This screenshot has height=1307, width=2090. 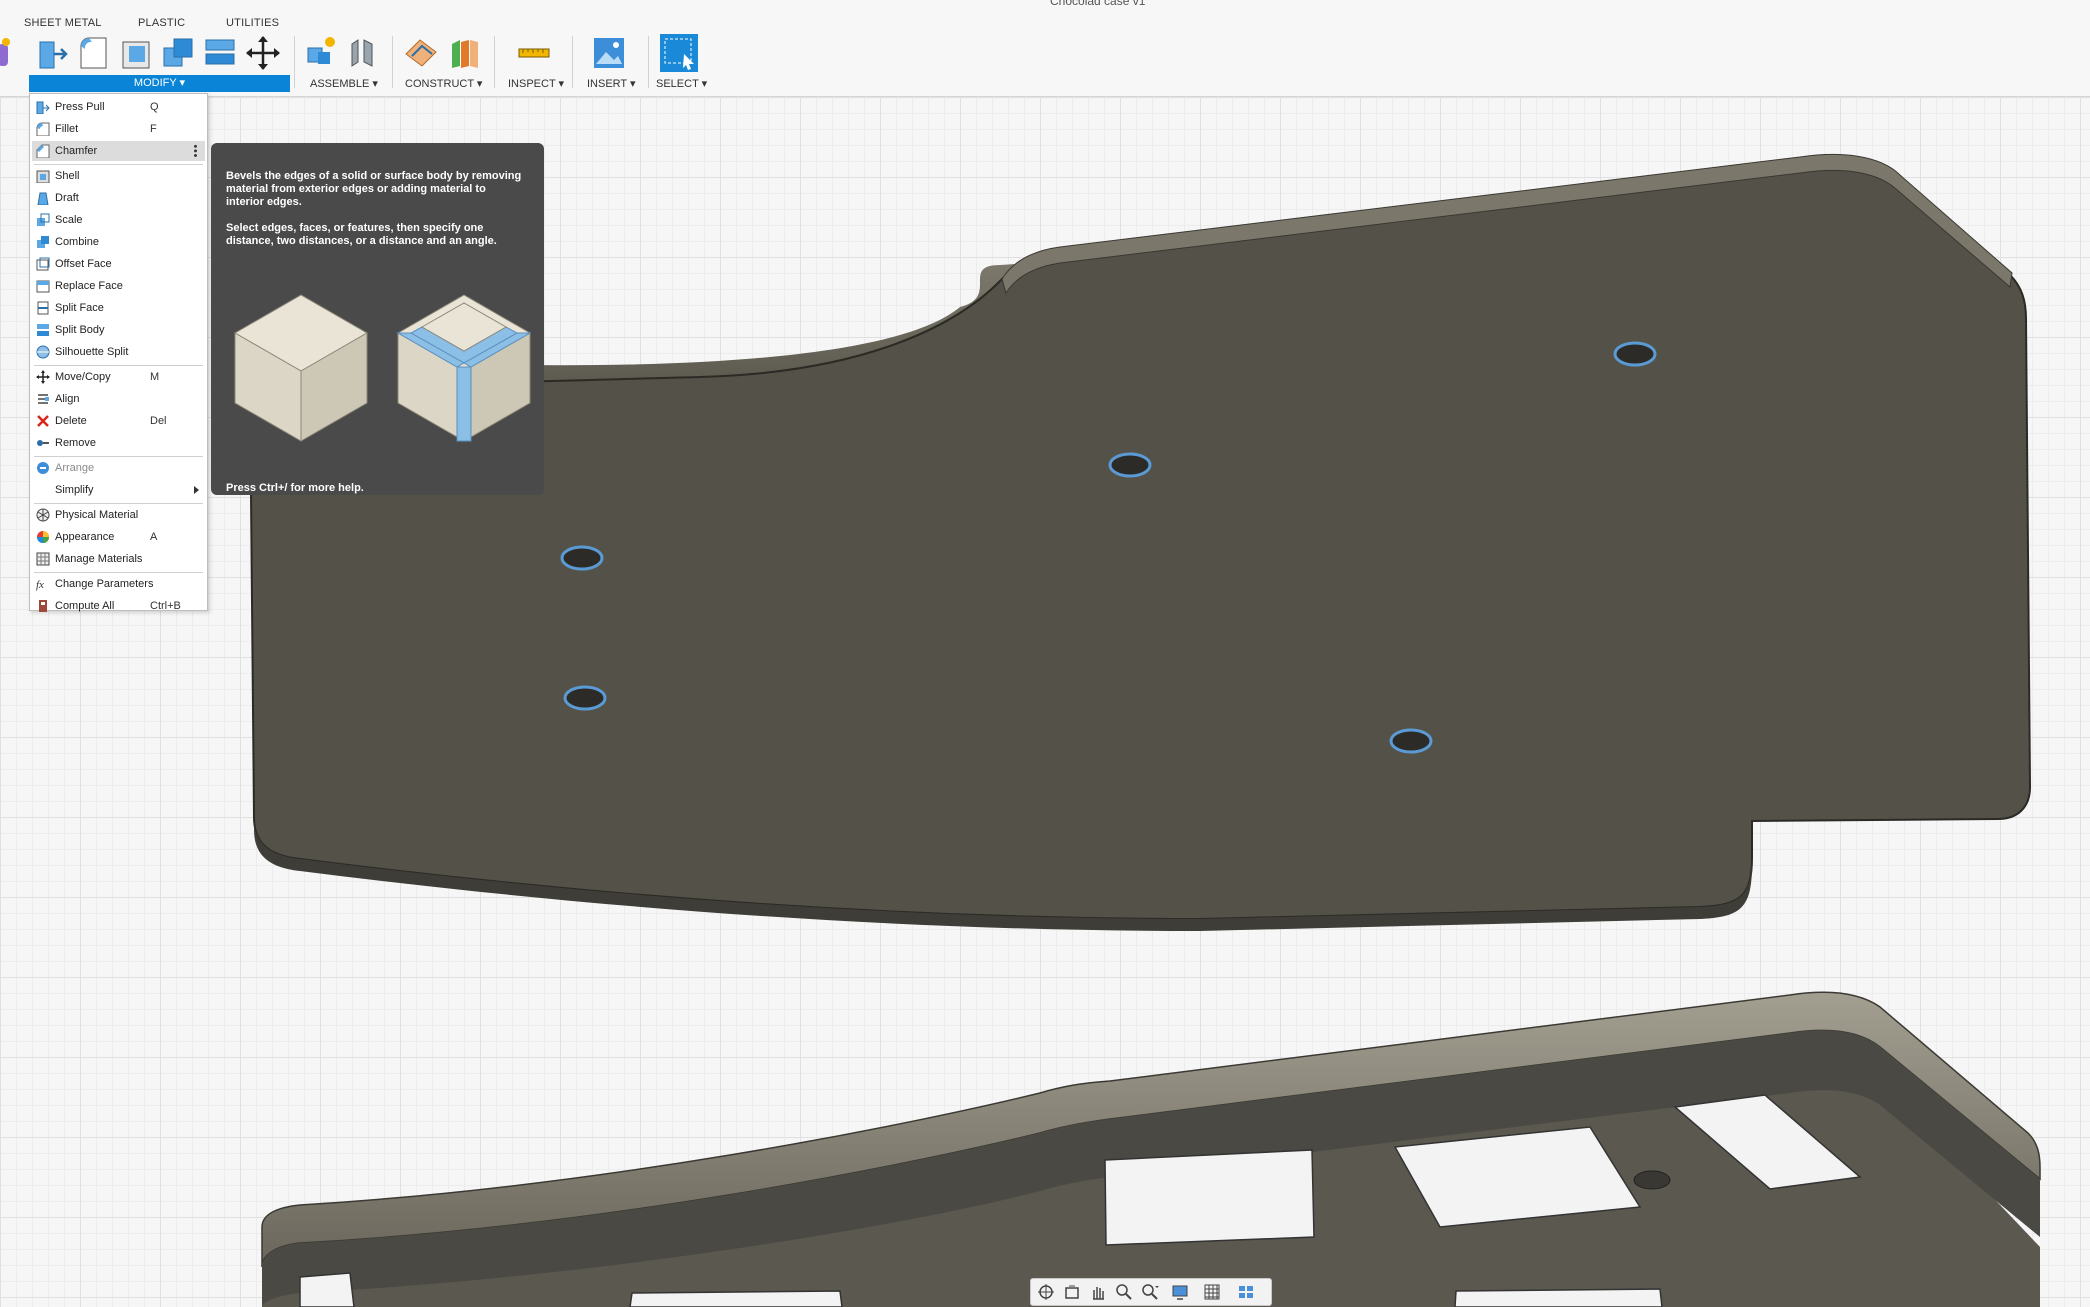 I want to click on menu-item-label: Split Face, so click(x=79, y=308).